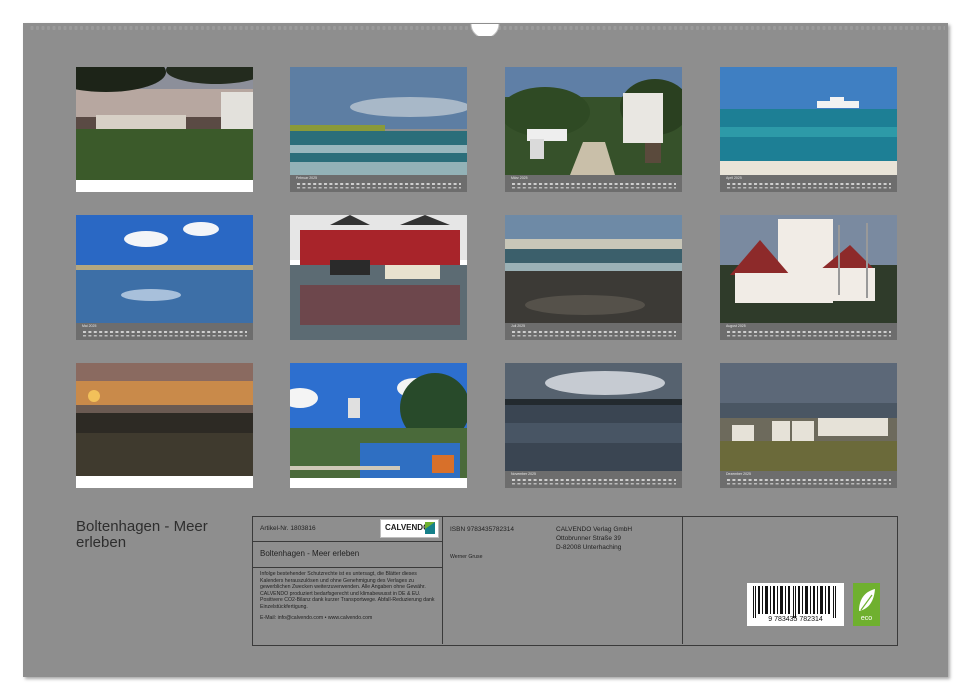 This screenshot has height=700, width=971. What do you see at coordinates (378, 425) in the screenshot?
I see `photo-thumb-october` at bounding box center [378, 425].